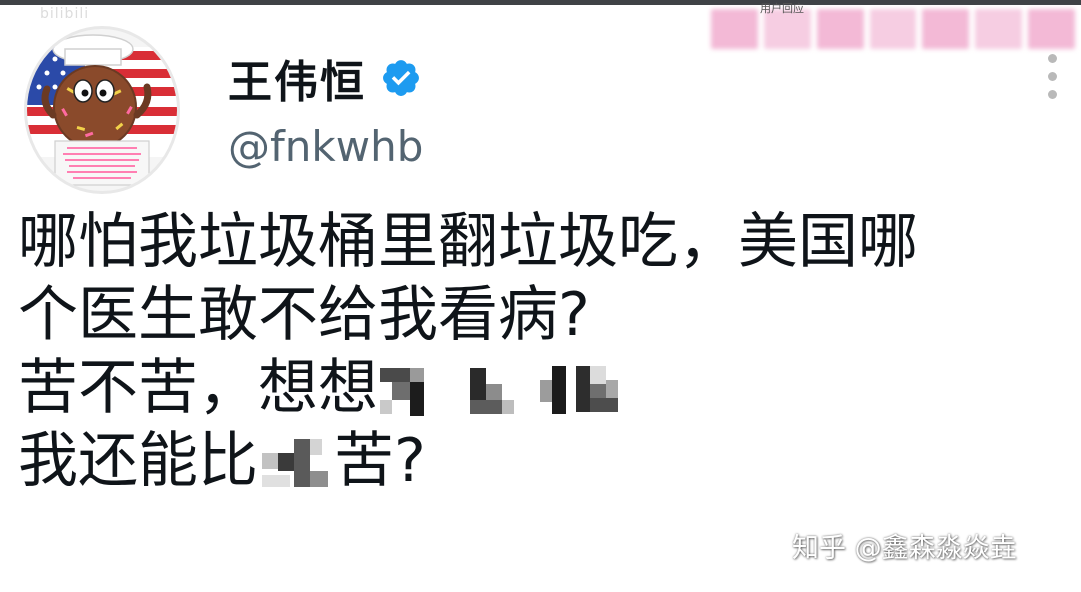 This screenshot has height=592, width=1081. I want to click on tweet-line-4-prefix: 我还能比, so click(138, 461).